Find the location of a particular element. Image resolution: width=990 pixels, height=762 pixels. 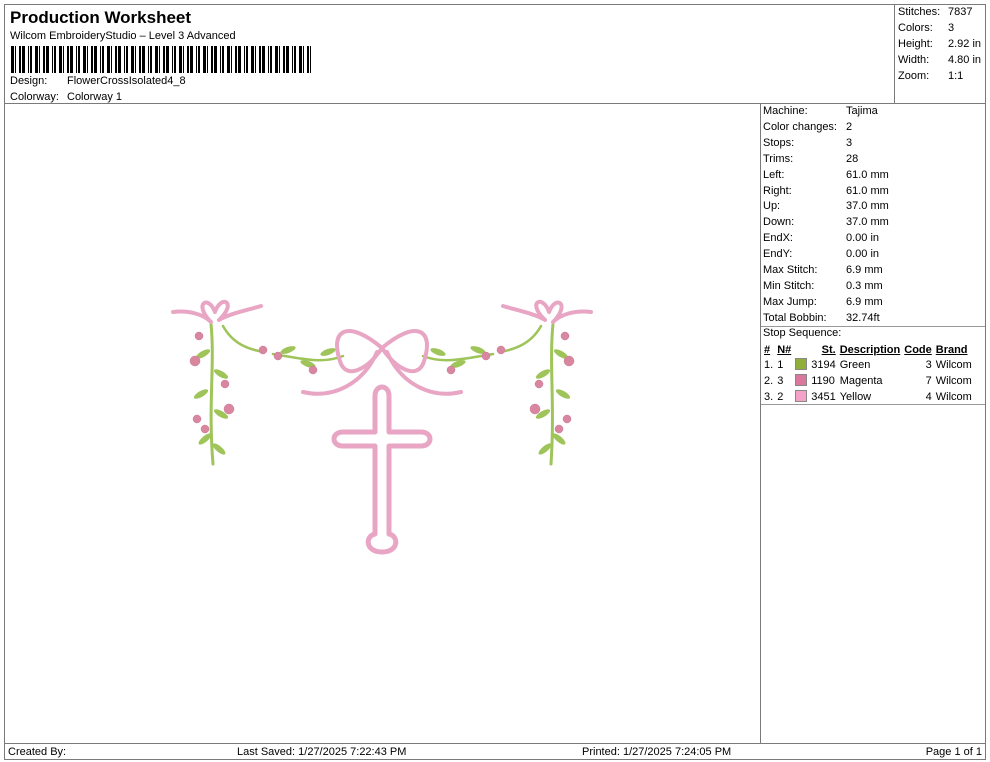

page-number: Page 1 of 1 is located at coordinates (953, 752).